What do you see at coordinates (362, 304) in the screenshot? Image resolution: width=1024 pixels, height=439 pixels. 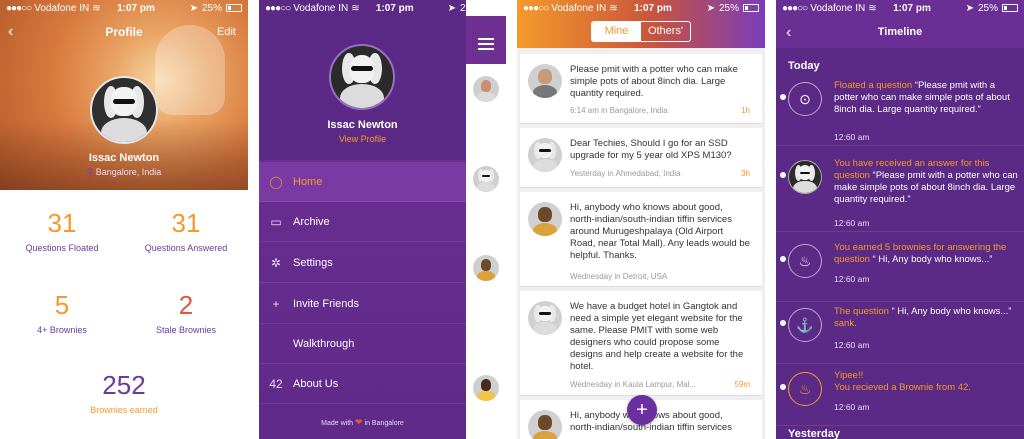 I see `menu-item-invite-friends: + Invite Friends` at bounding box center [362, 304].